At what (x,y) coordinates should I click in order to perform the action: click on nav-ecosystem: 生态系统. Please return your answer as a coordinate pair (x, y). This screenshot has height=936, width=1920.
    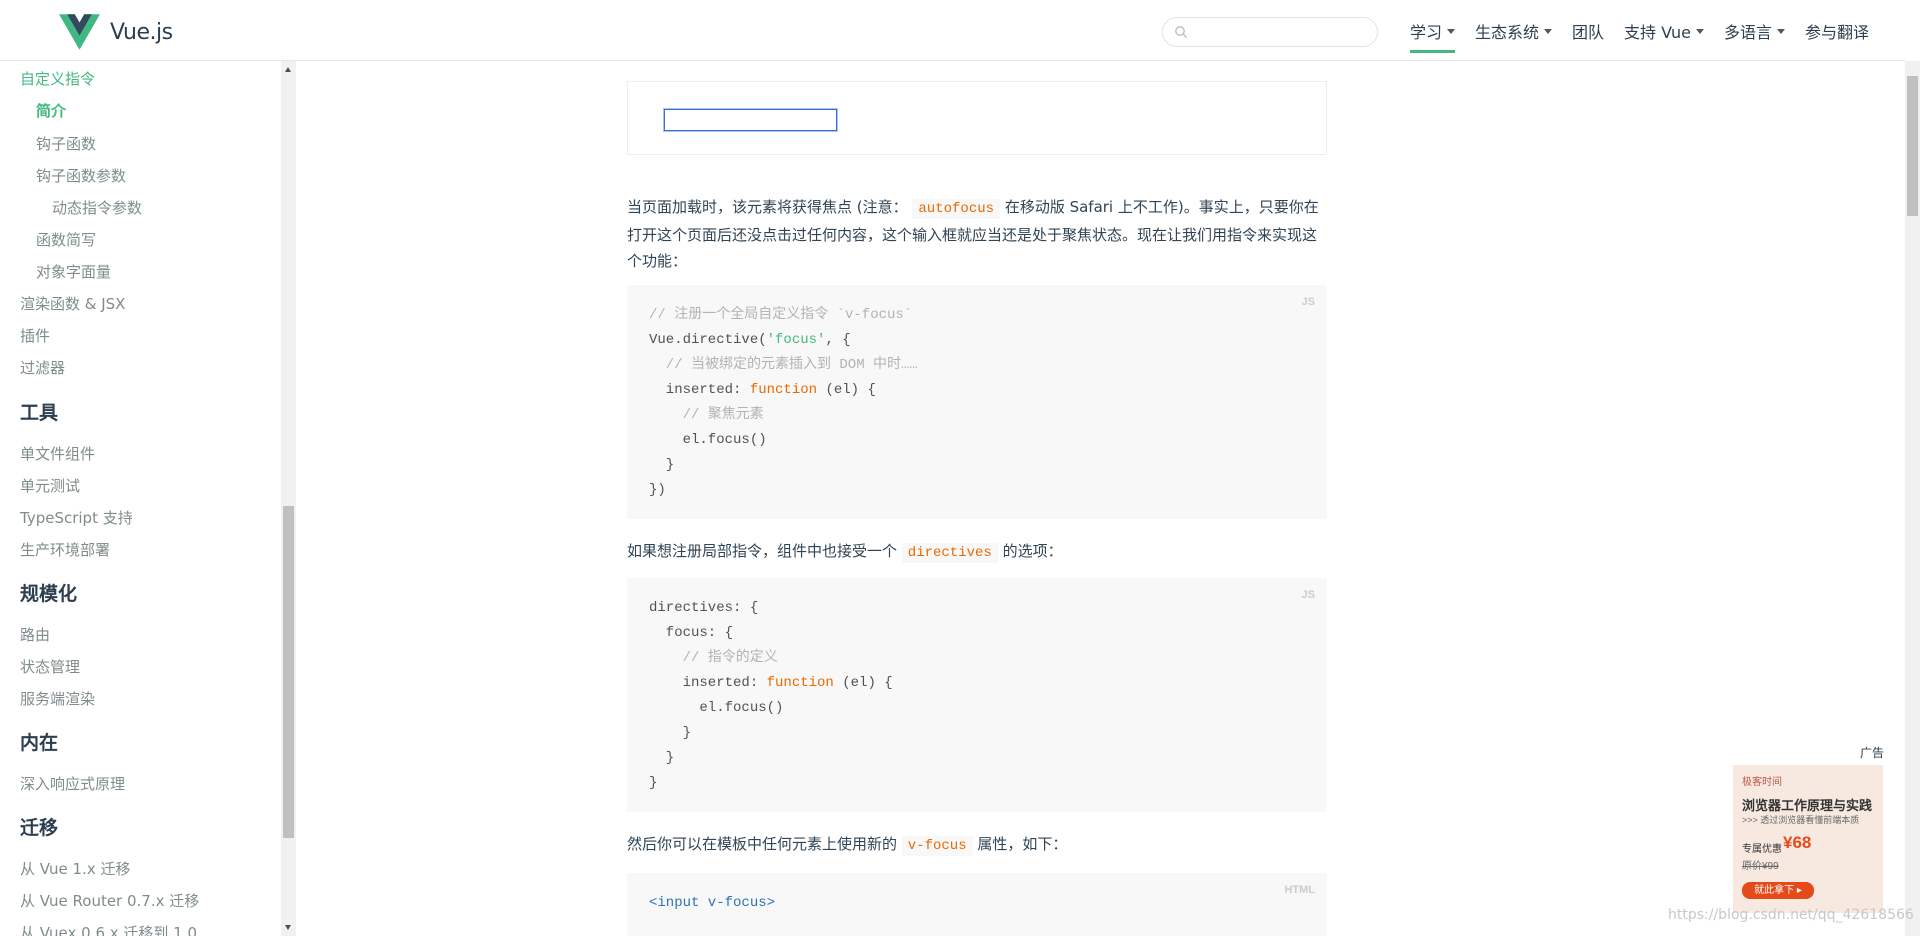
    Looking at the image, I should click on (1514, 30).